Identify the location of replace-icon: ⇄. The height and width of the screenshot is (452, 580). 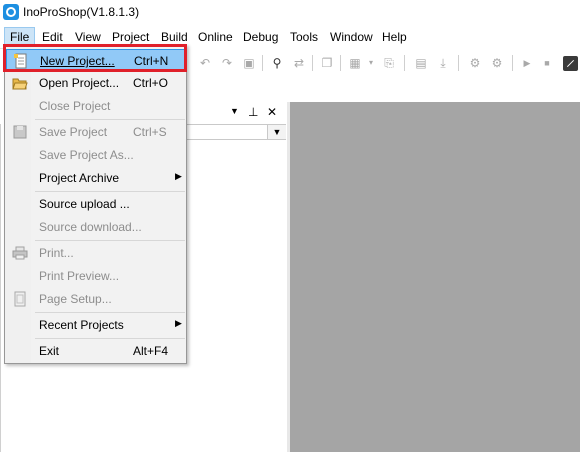
(299, 63).